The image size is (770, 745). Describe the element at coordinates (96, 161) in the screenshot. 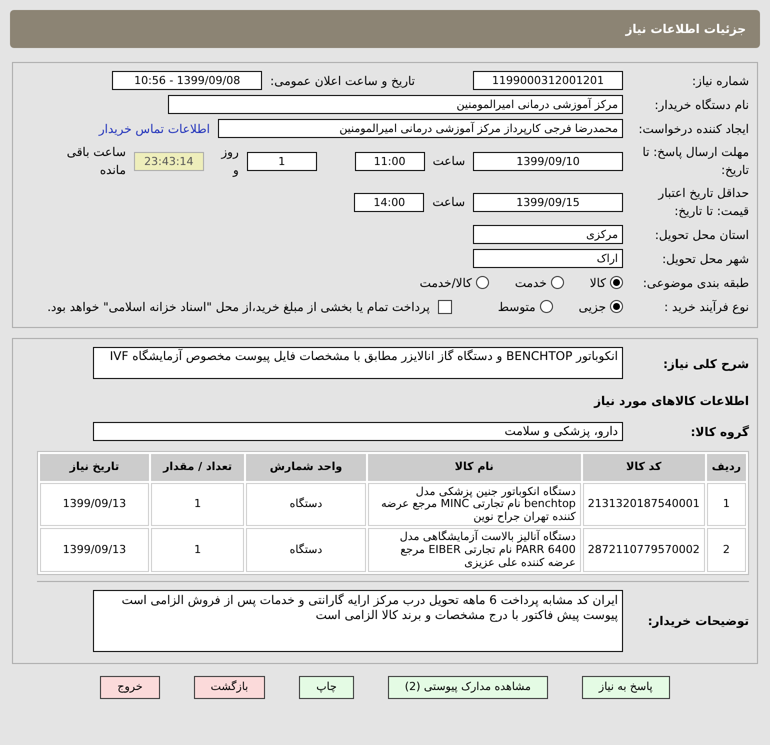

I see `field-label: ساعت باقی مانده` at that location.